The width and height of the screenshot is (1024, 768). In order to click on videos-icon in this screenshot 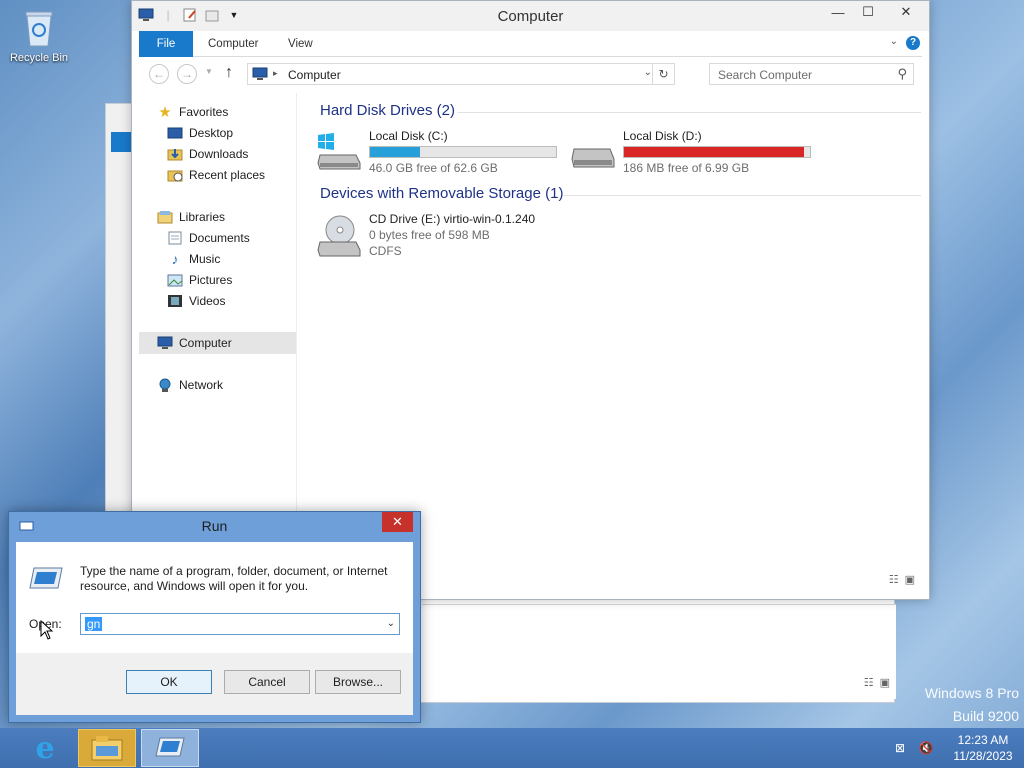, I will do `click(175, 301)`.